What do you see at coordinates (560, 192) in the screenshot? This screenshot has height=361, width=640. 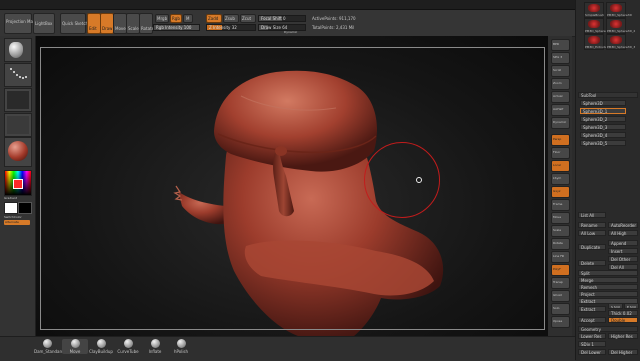 I see `gxyz-button: Gxyz` at bounding box center [560, 192].